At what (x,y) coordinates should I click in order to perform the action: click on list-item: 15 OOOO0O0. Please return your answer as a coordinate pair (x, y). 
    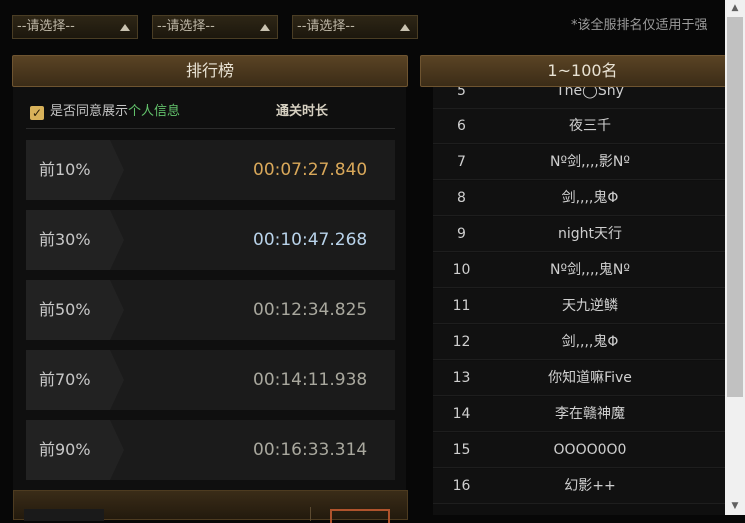
    Looking at the image, I should click on (579, 450).